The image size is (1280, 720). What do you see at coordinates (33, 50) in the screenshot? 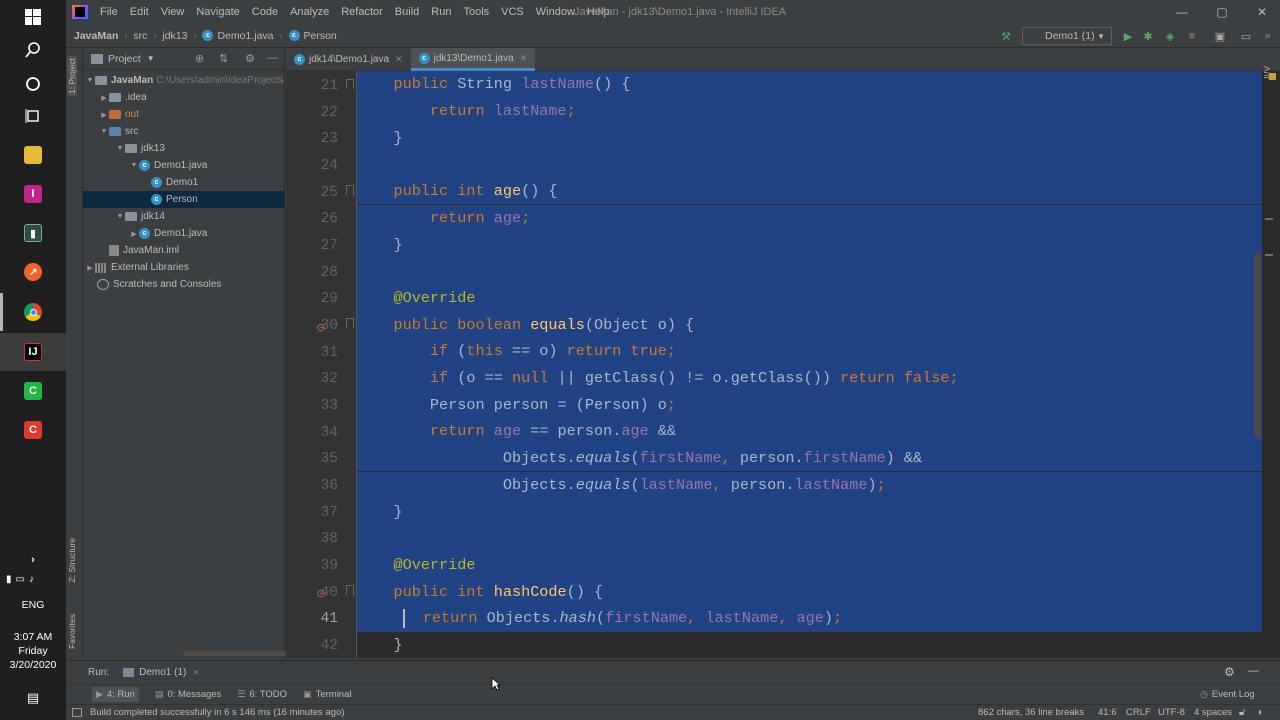
I see `search-icon` at bounding box center [33, 50].